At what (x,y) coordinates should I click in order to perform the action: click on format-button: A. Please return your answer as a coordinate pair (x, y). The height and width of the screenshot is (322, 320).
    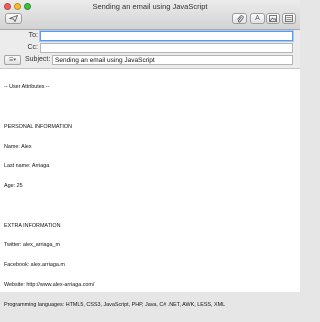
    Looking at the image, I should click on (257, 18).